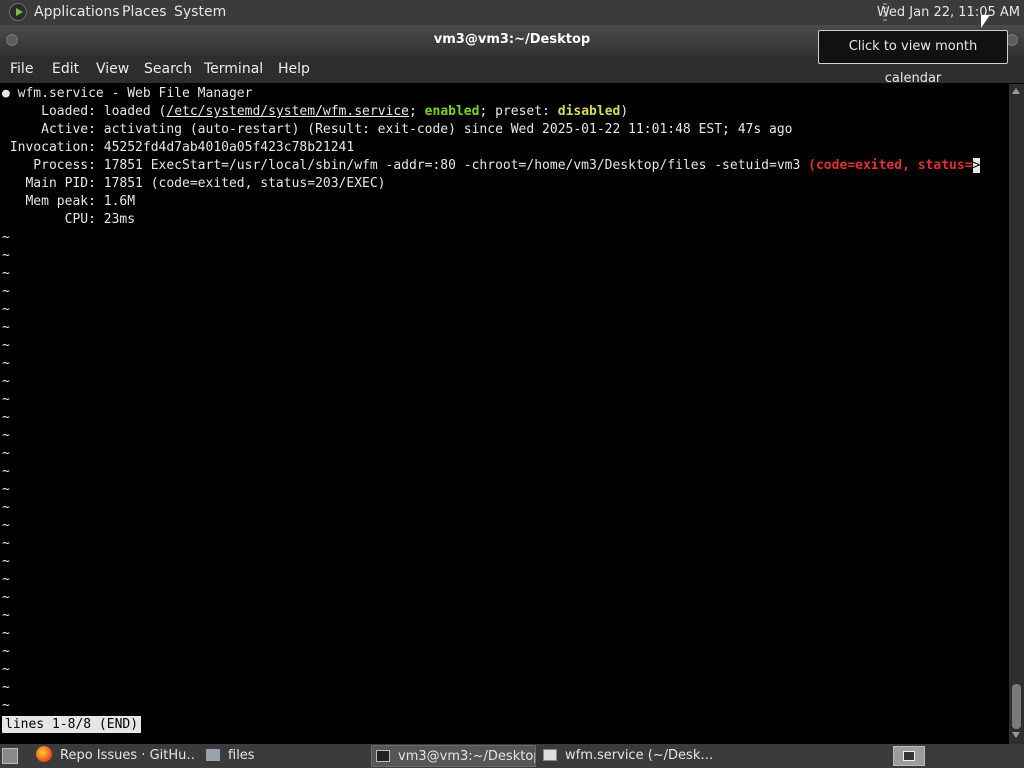  What do you see at coordinates (913, 58) in the screenshot?
I see `calendar-tooltip: Click to view month calendar` at bounding box center [913, 58].